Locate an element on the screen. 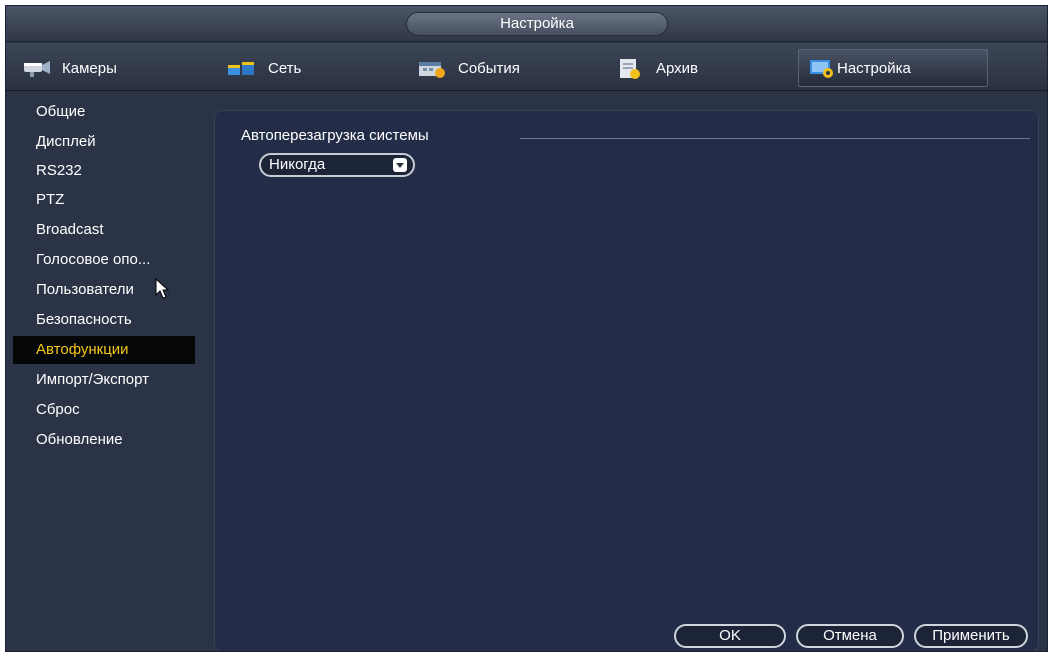  chevron-down-icon is located at coordinates (400, 165).